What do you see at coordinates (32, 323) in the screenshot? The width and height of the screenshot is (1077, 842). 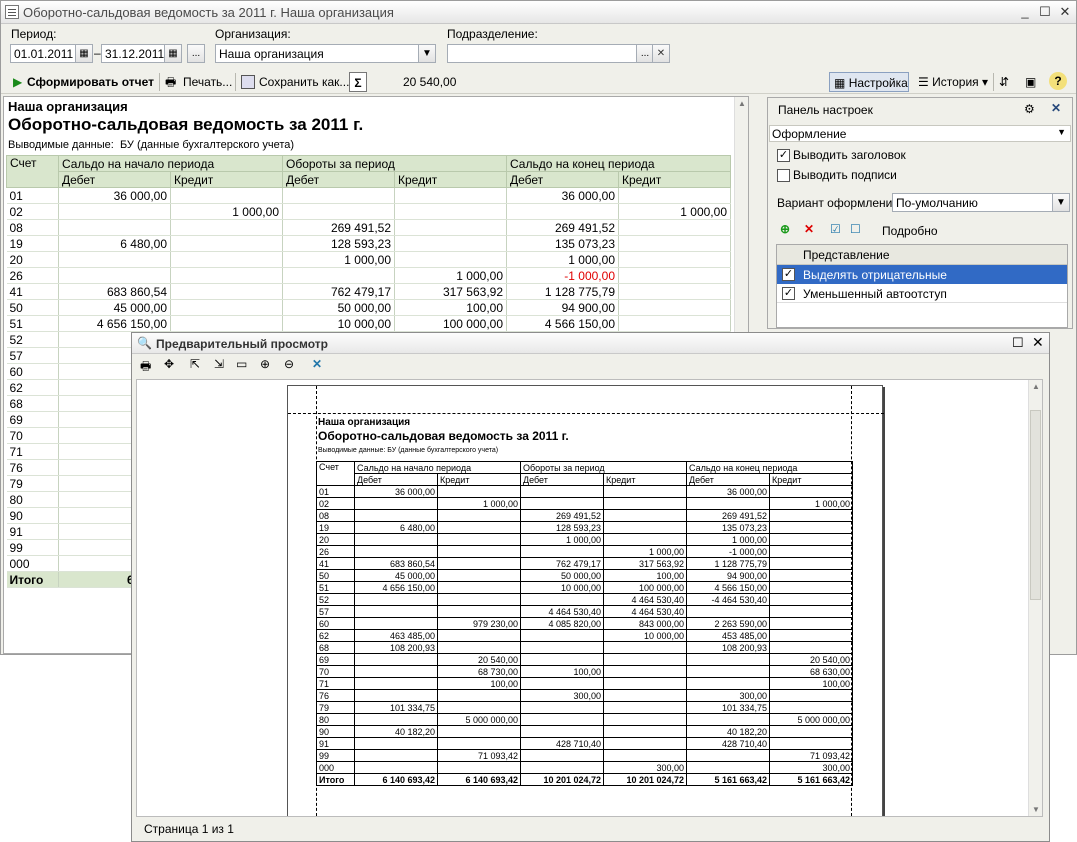 I see `table-cell: 51` at bounding box center [32, 323].